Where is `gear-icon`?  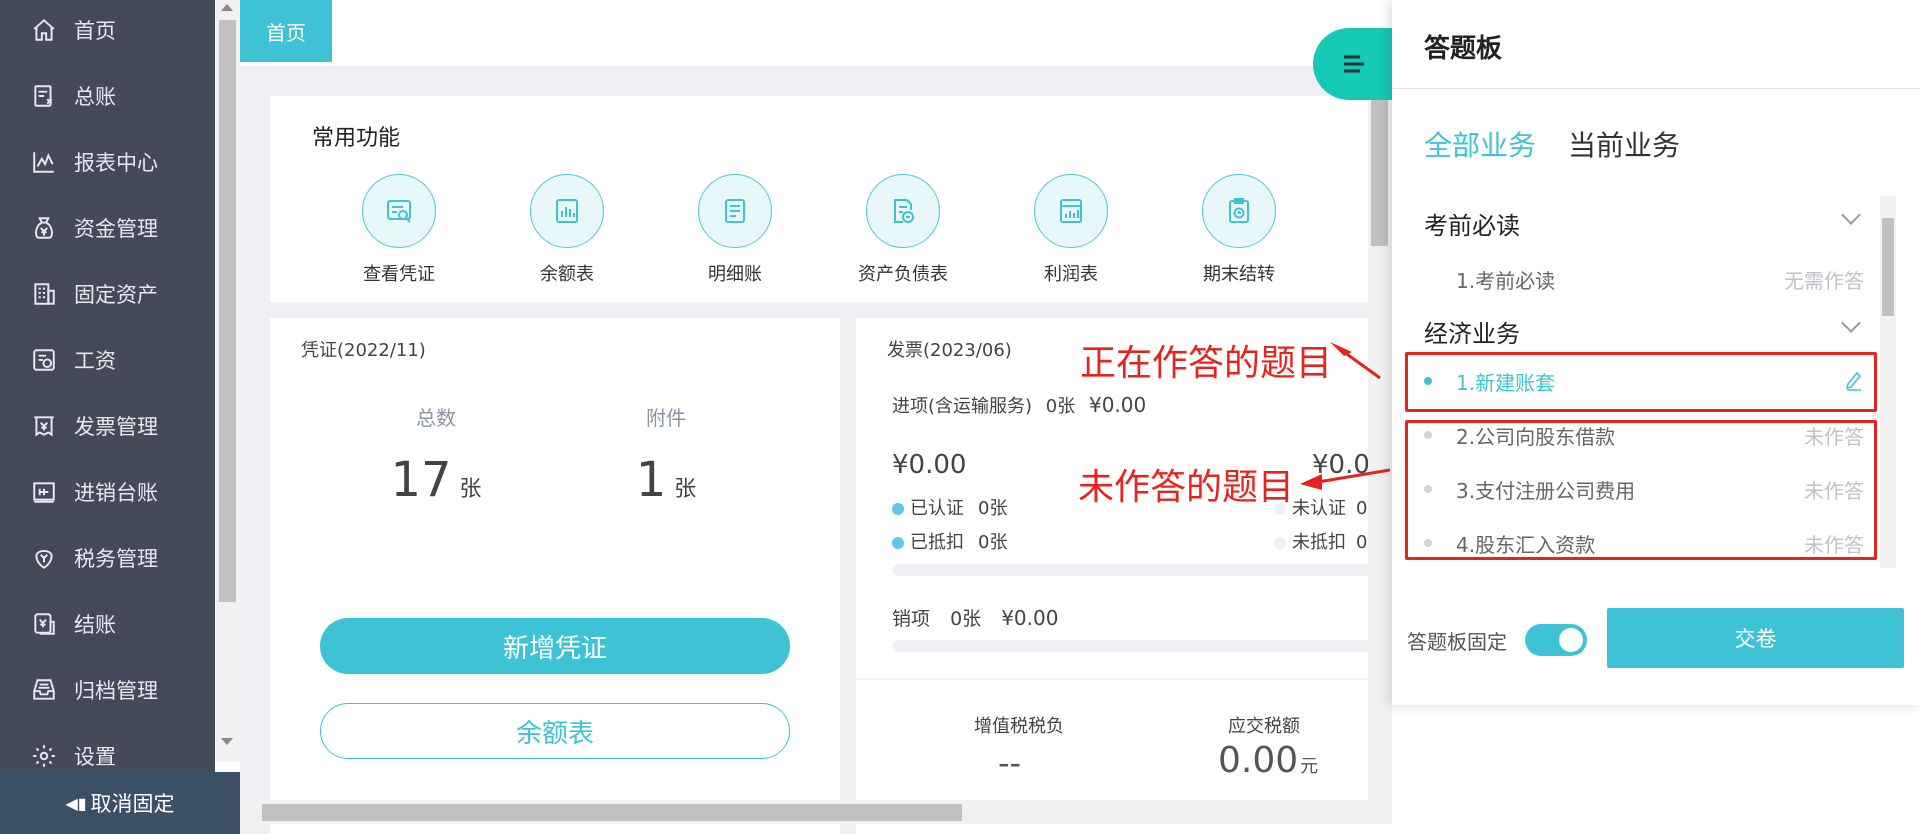
gear-icon is located at coordinates (44, 756).